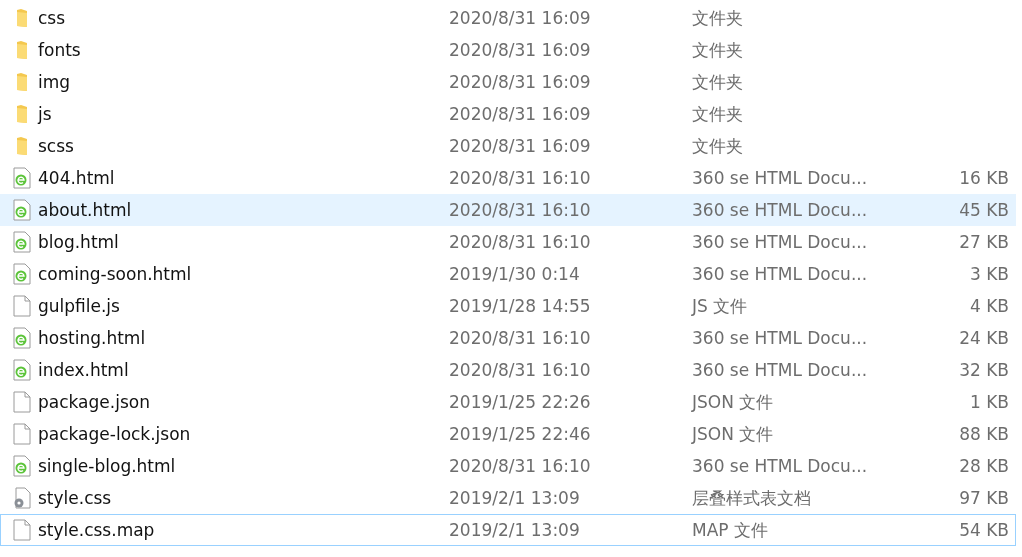  What do you see at coordinates (989, 402) in the screenshot?
I see `file-size: 1 KB` at bounding box center [989, 402].